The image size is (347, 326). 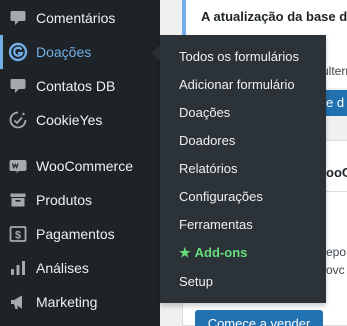 I want to click on star-icon: ★, so click(x=185, y=252).